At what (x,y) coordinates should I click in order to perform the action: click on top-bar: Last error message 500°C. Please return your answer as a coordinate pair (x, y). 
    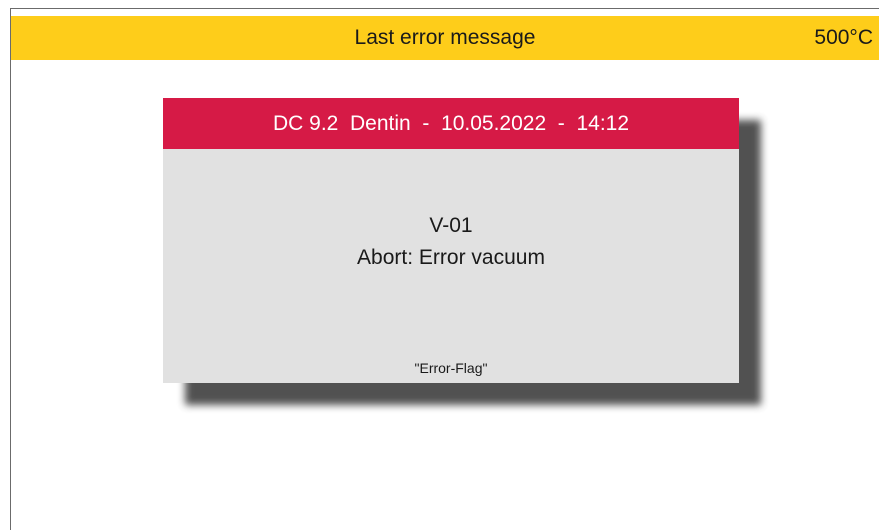
    Looking at the image, I should click on (445, 38).